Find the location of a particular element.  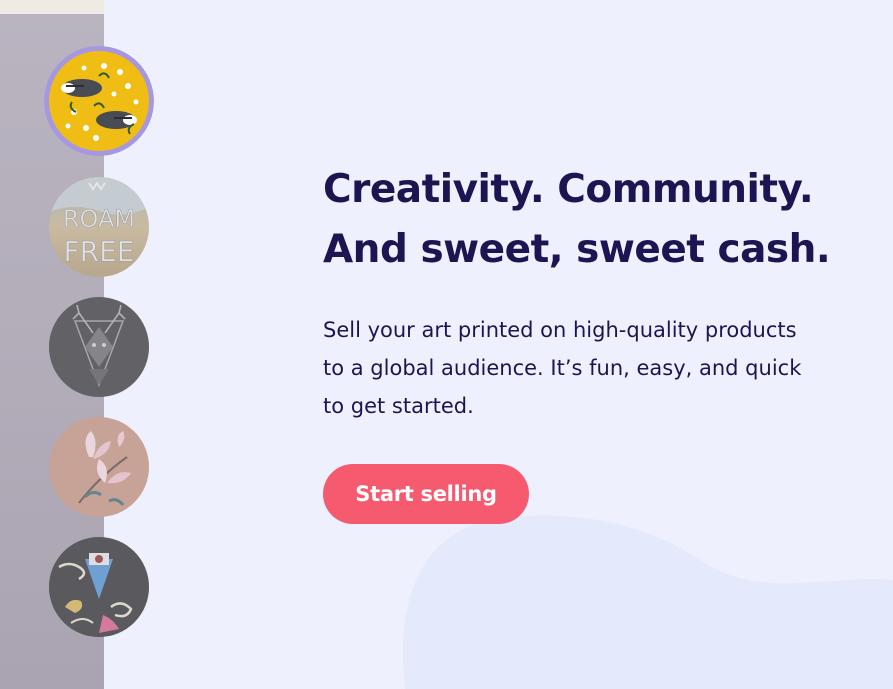

badgers-artwork-image is located at coordinates (99, 101).